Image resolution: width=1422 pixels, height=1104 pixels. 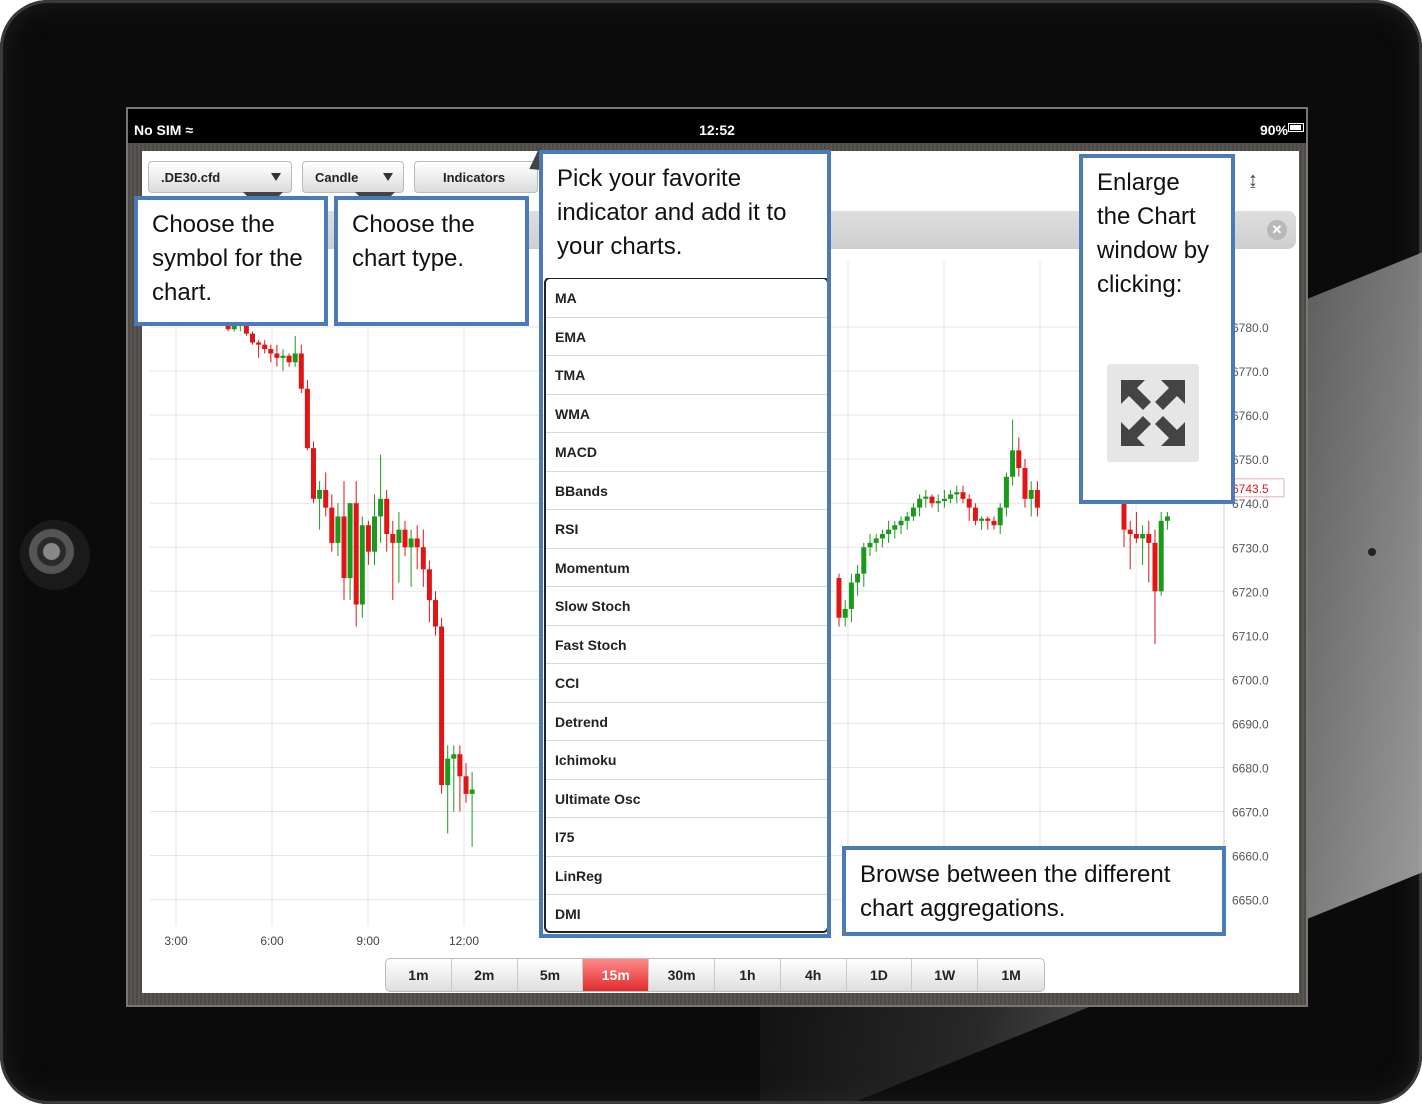 I want to click on callout-chart-type: Choose the chart type., so click(x=431, y=261).